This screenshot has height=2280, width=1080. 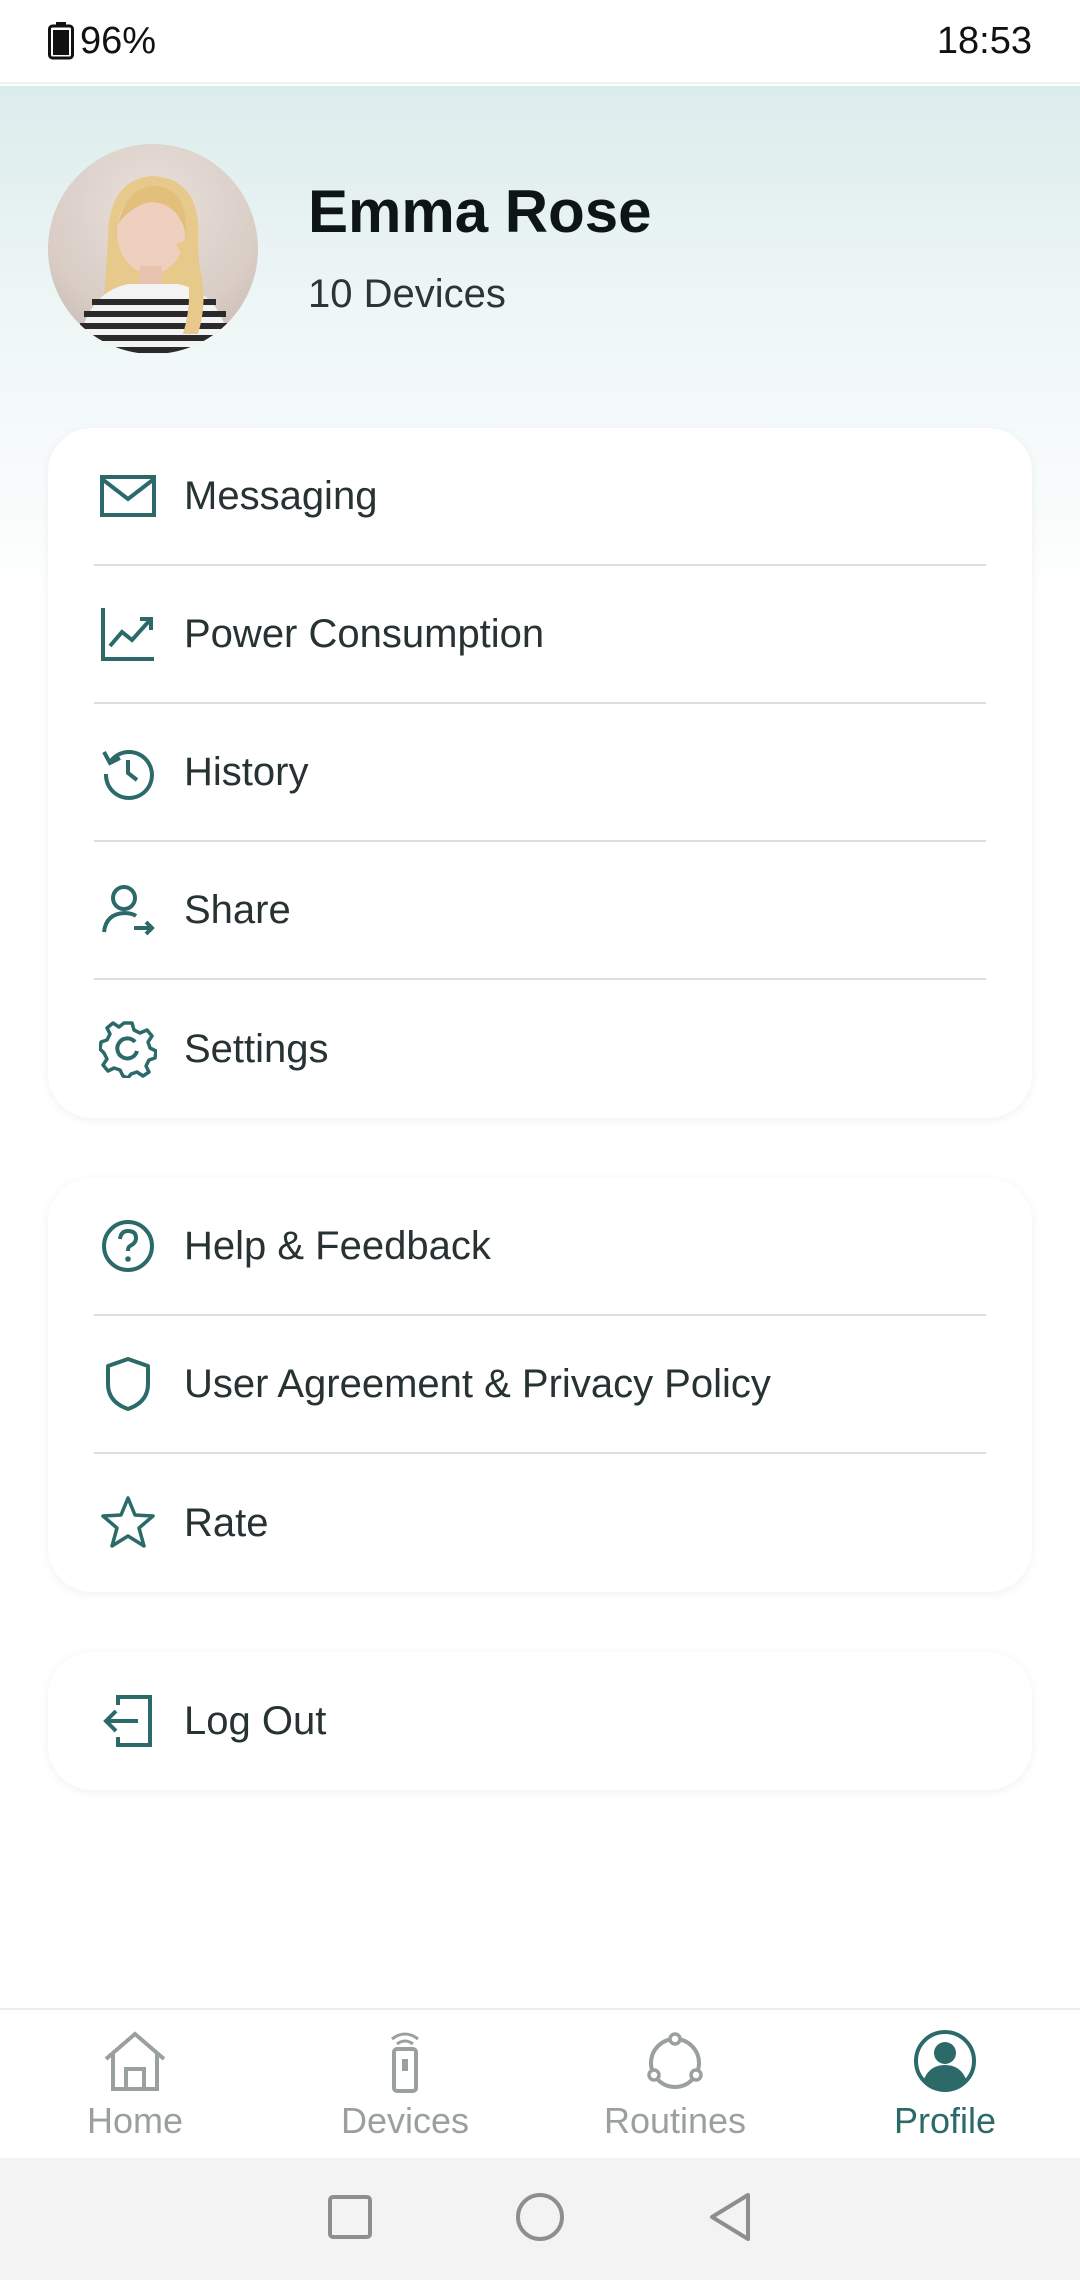 What do you see at coordinates (135, 2120) in the screenshot?
I see `nav-label: Home` at bounding box center [135, 2120].